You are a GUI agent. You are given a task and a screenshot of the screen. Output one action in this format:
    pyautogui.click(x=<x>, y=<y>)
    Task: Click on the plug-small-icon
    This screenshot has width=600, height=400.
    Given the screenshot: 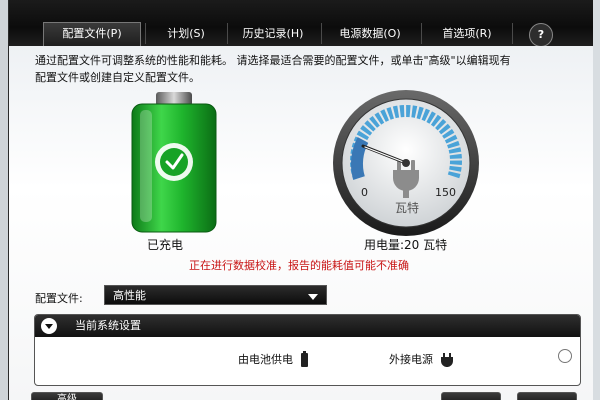 What is the action you would take?
    pyautogui.click(x=446, y=360)
    